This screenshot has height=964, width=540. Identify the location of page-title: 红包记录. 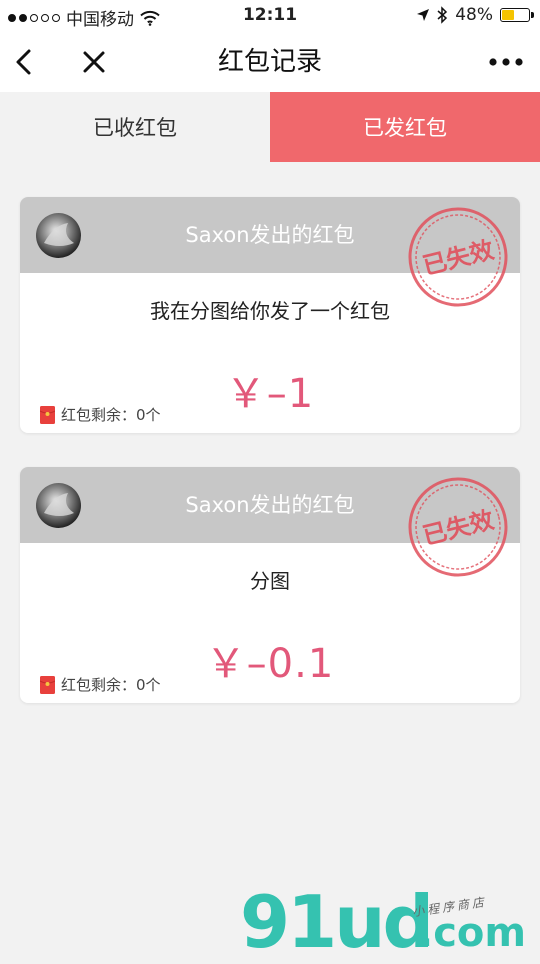
(269, 62).